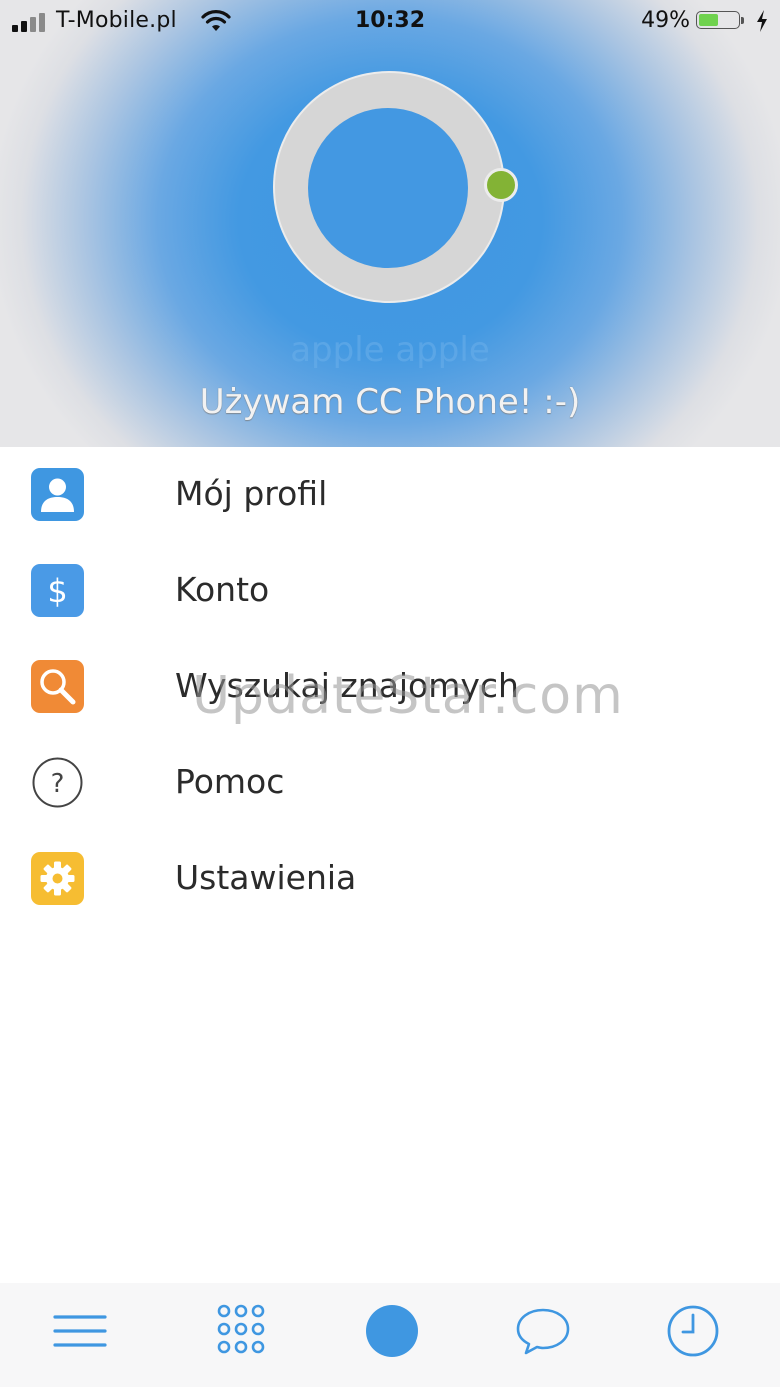 Image resolution: width=780 pixels, height=1387 pixels. What do you see at coordinates (57, 494) in the screenshot?
I see `user-icon` at bounding box center [57, 494].